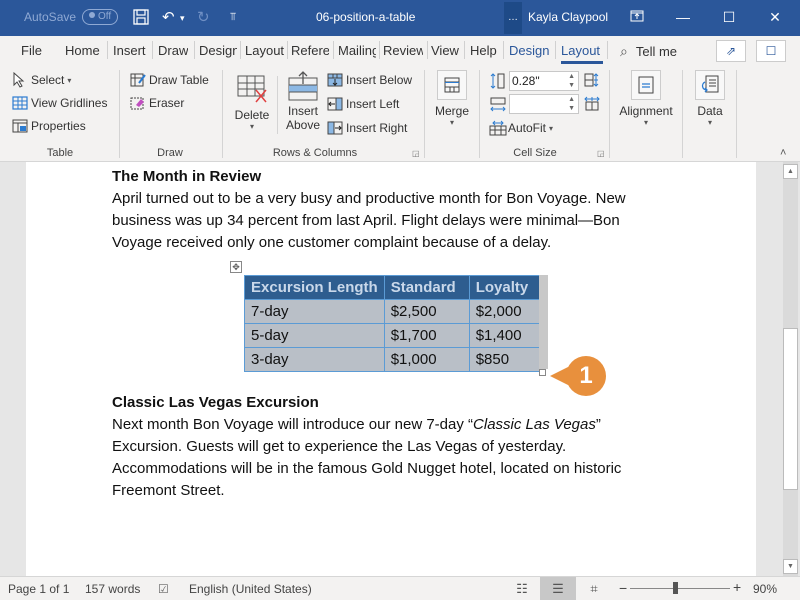 This screenshot has height=600, width=800. Describe the element at coordinates (233, 17) in the screenshot. I see `customize-toolbar-icon: ⫪` at that location.